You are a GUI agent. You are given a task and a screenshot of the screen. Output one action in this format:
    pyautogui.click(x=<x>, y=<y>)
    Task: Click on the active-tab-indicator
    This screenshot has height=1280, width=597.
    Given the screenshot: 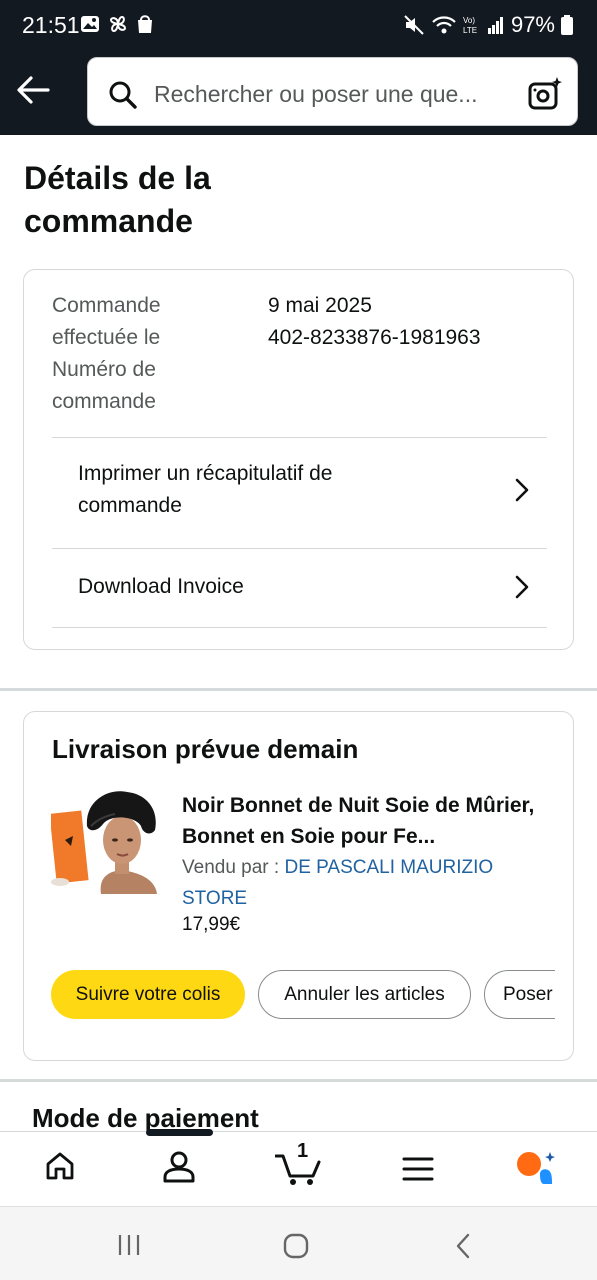 What is the action you would take?
    pyautogui.click(x=179, y=1132)
    